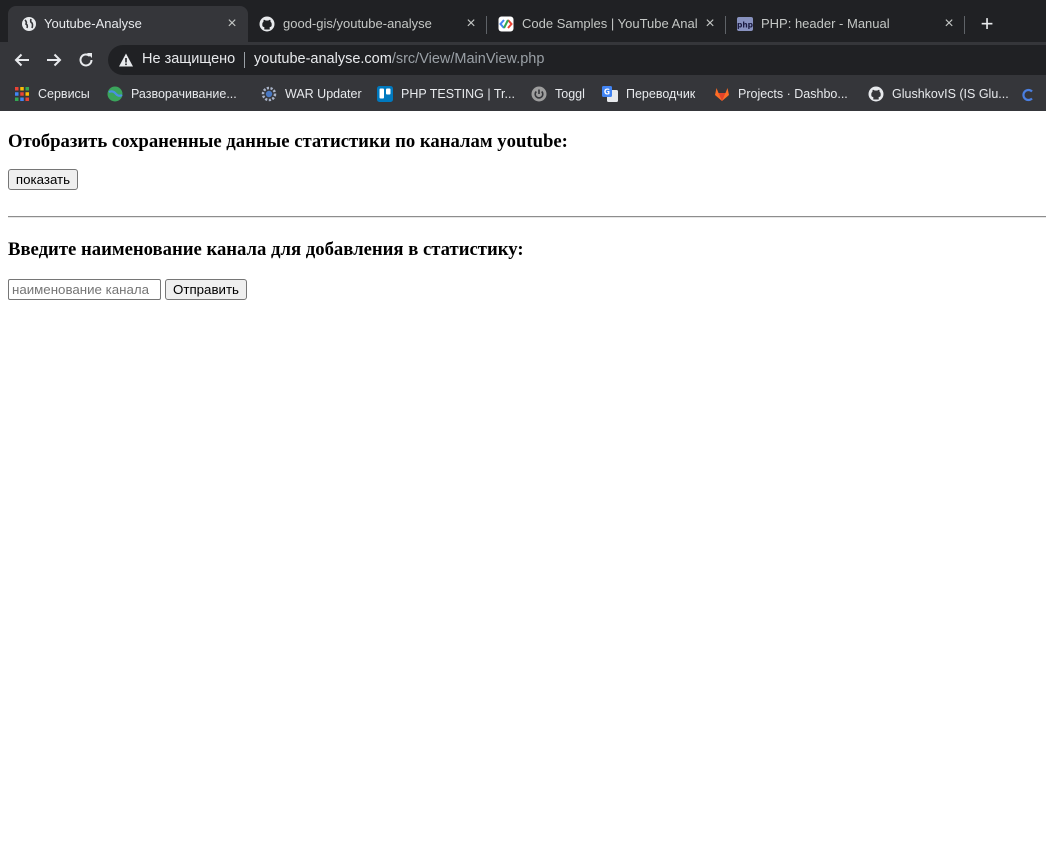 This screenshot has height=858, width=1046. Describe the element at coordinates (22, 94) in the screenshot. I see `apps-grid-icon` at that location.